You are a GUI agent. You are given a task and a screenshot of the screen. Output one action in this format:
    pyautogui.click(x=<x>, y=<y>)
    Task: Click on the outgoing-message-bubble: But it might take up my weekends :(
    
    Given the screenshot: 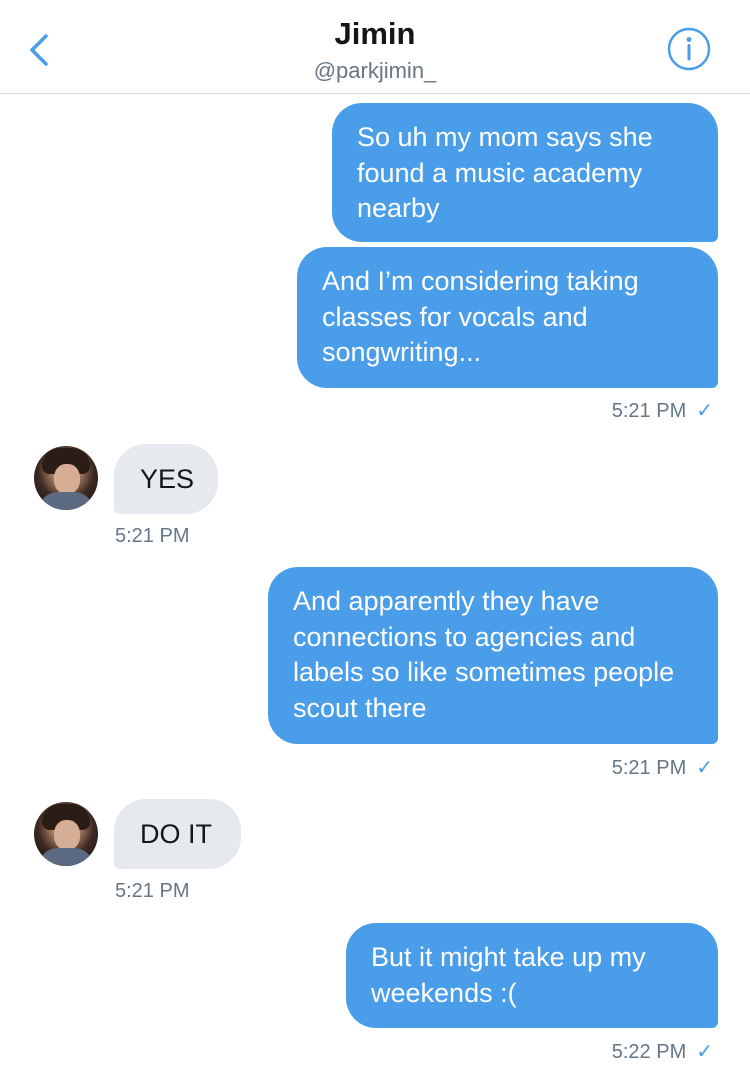 What is the action you would take?
    pyautogui.click(x=532, y=975)
    